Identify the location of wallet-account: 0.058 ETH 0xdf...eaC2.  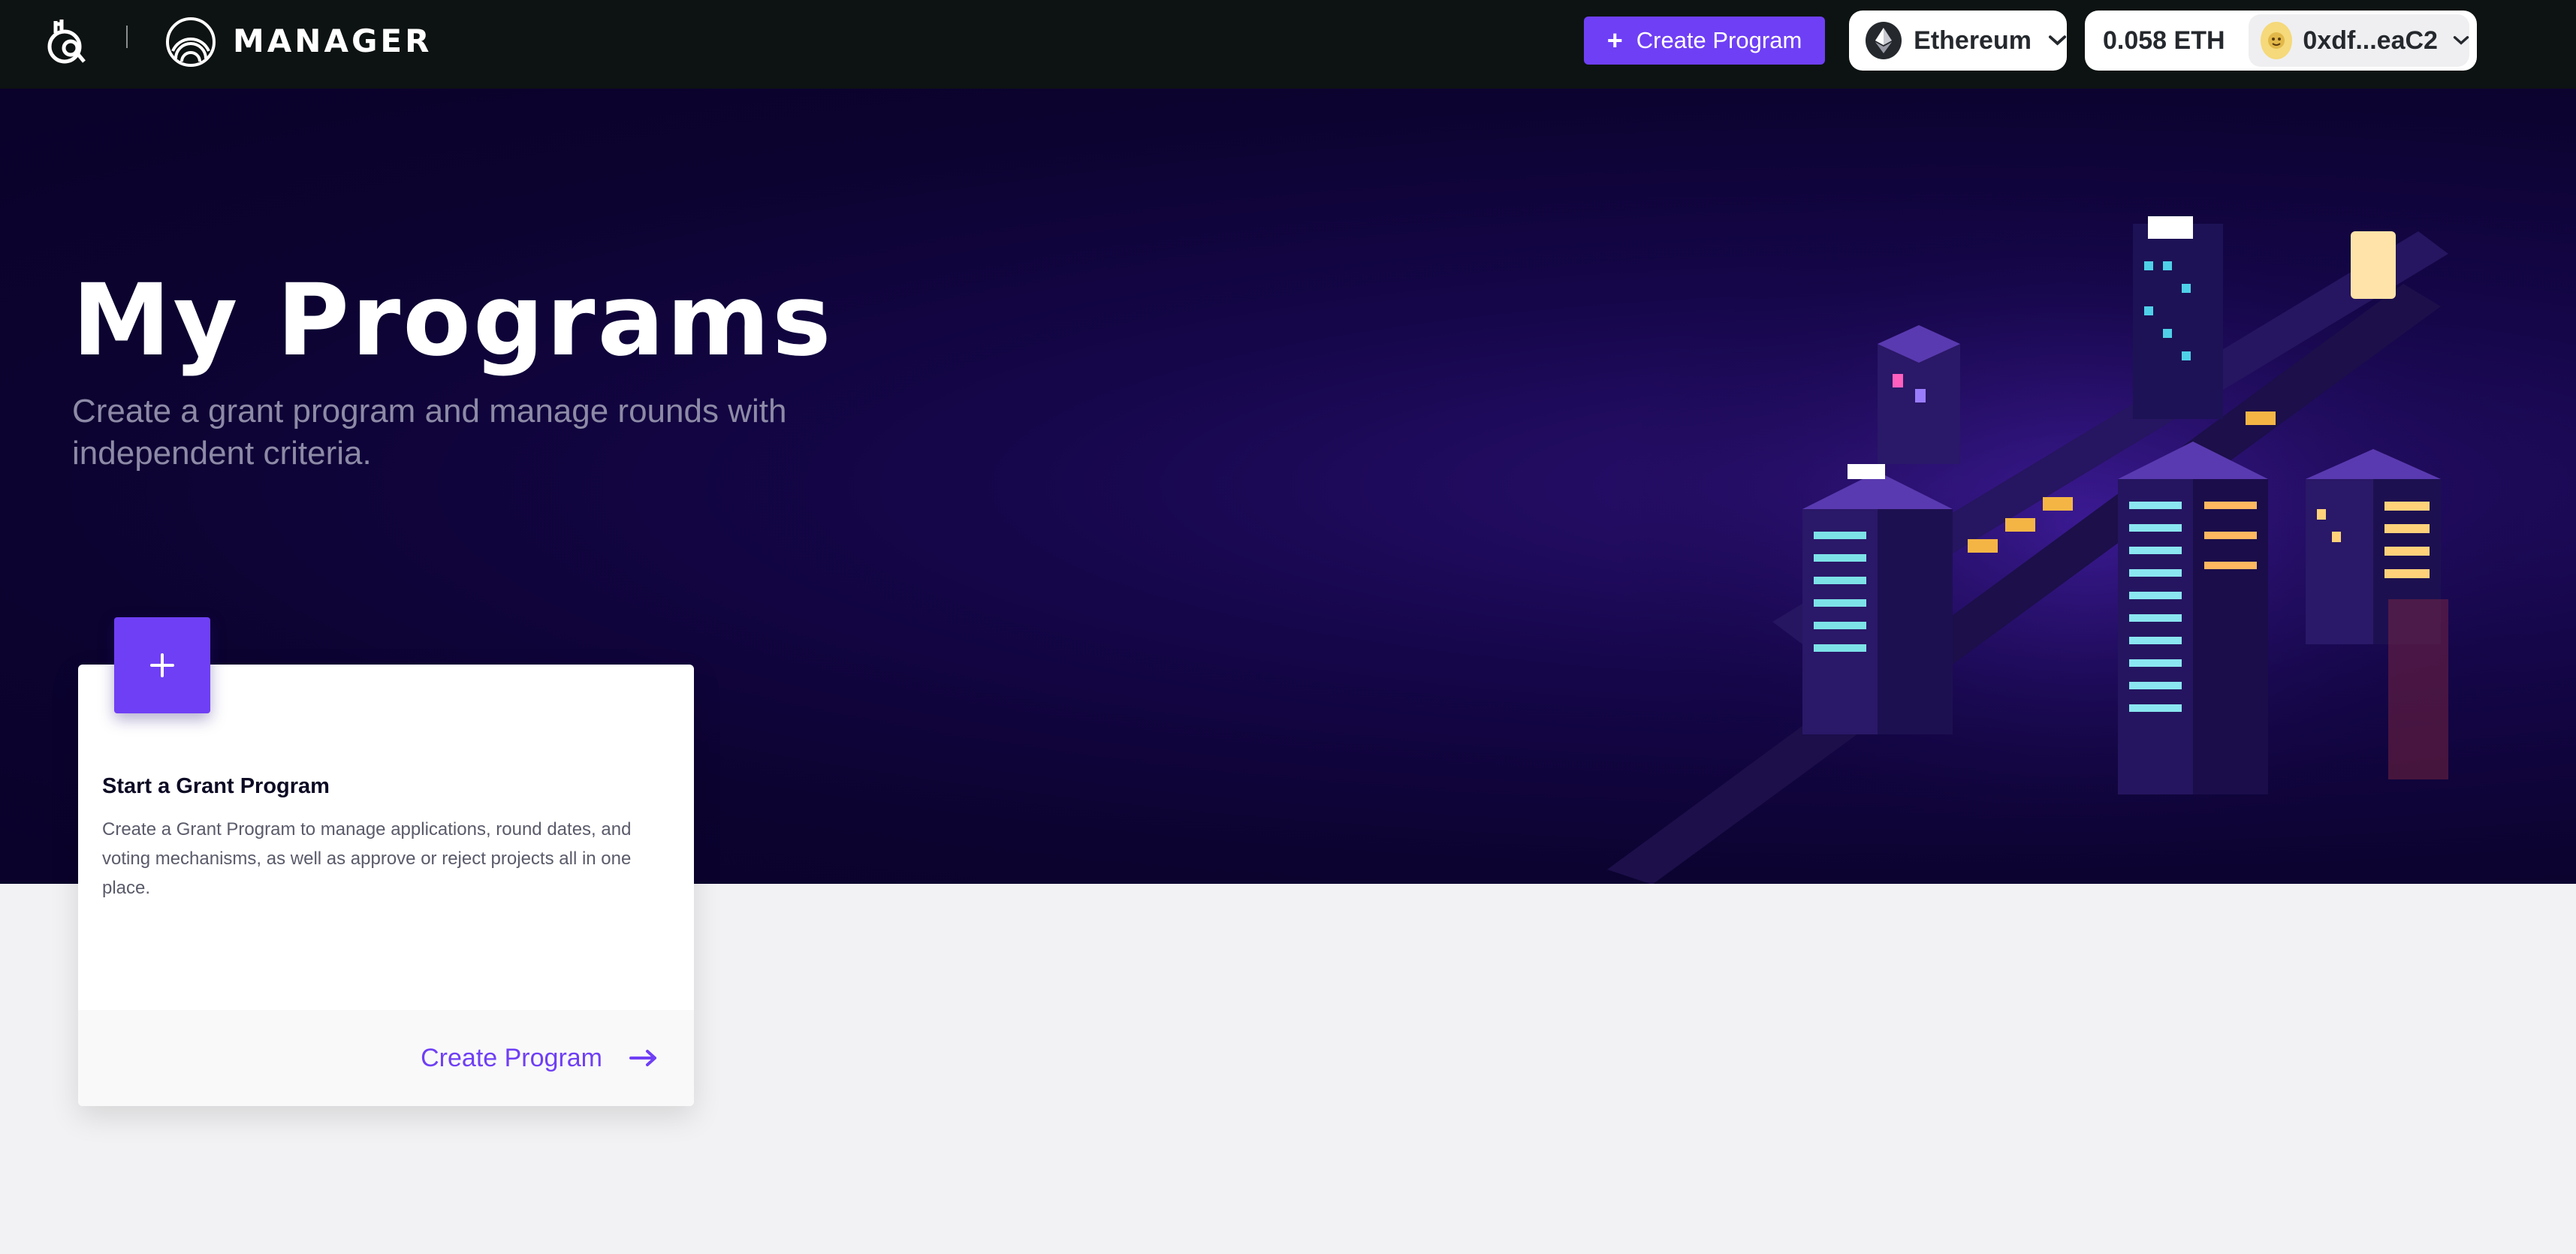
(2281, 41).